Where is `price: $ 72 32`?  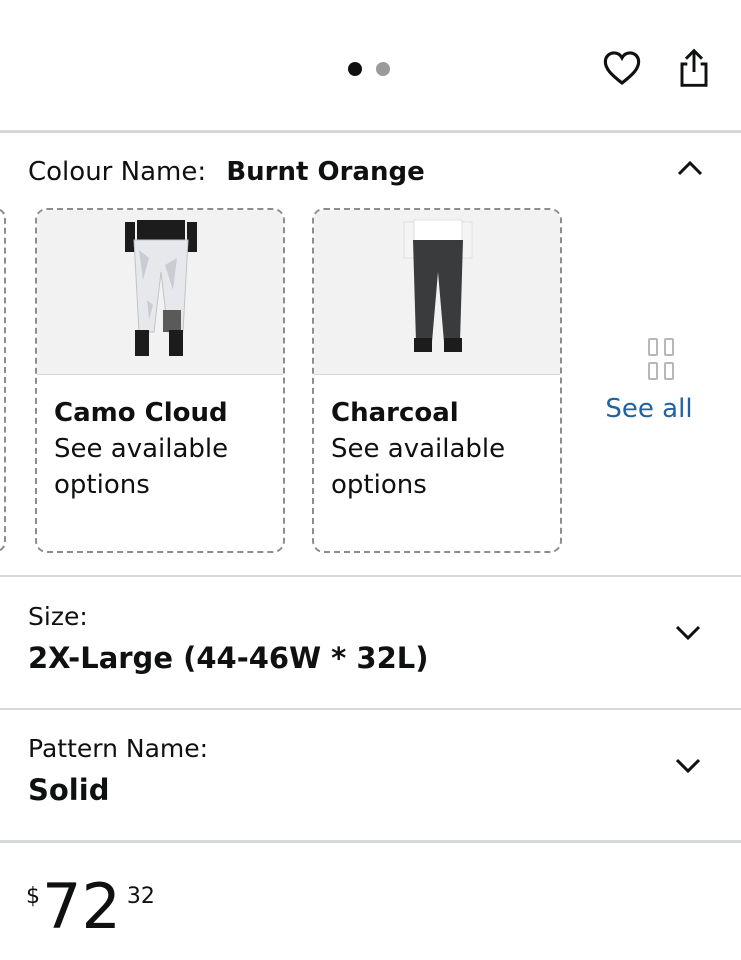 price: $ 72 32 is located at coordinates (90, 907).